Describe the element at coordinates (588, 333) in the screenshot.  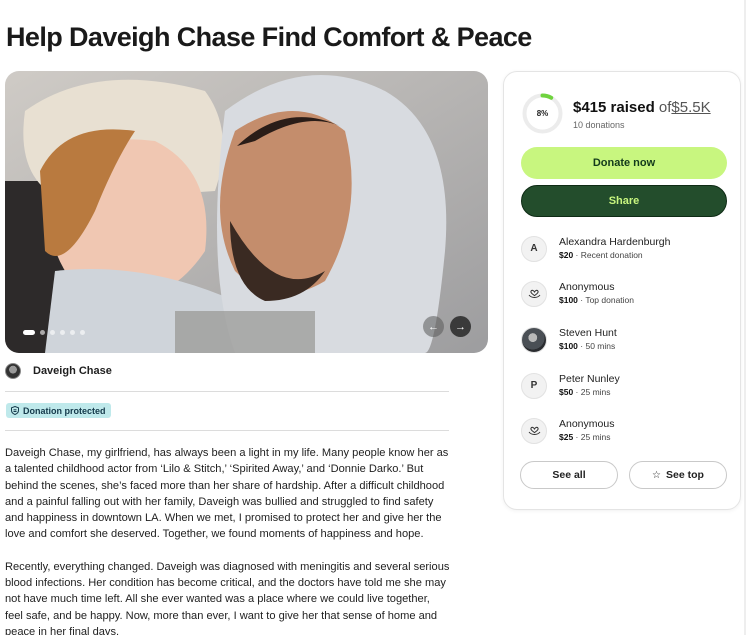
I see `donor-name: Steven Hunt` at that location.